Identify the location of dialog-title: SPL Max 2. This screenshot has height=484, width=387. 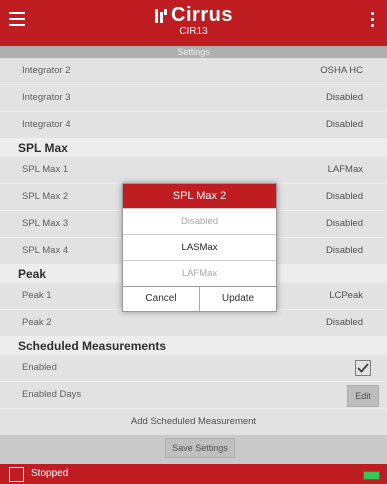
(199, 196).